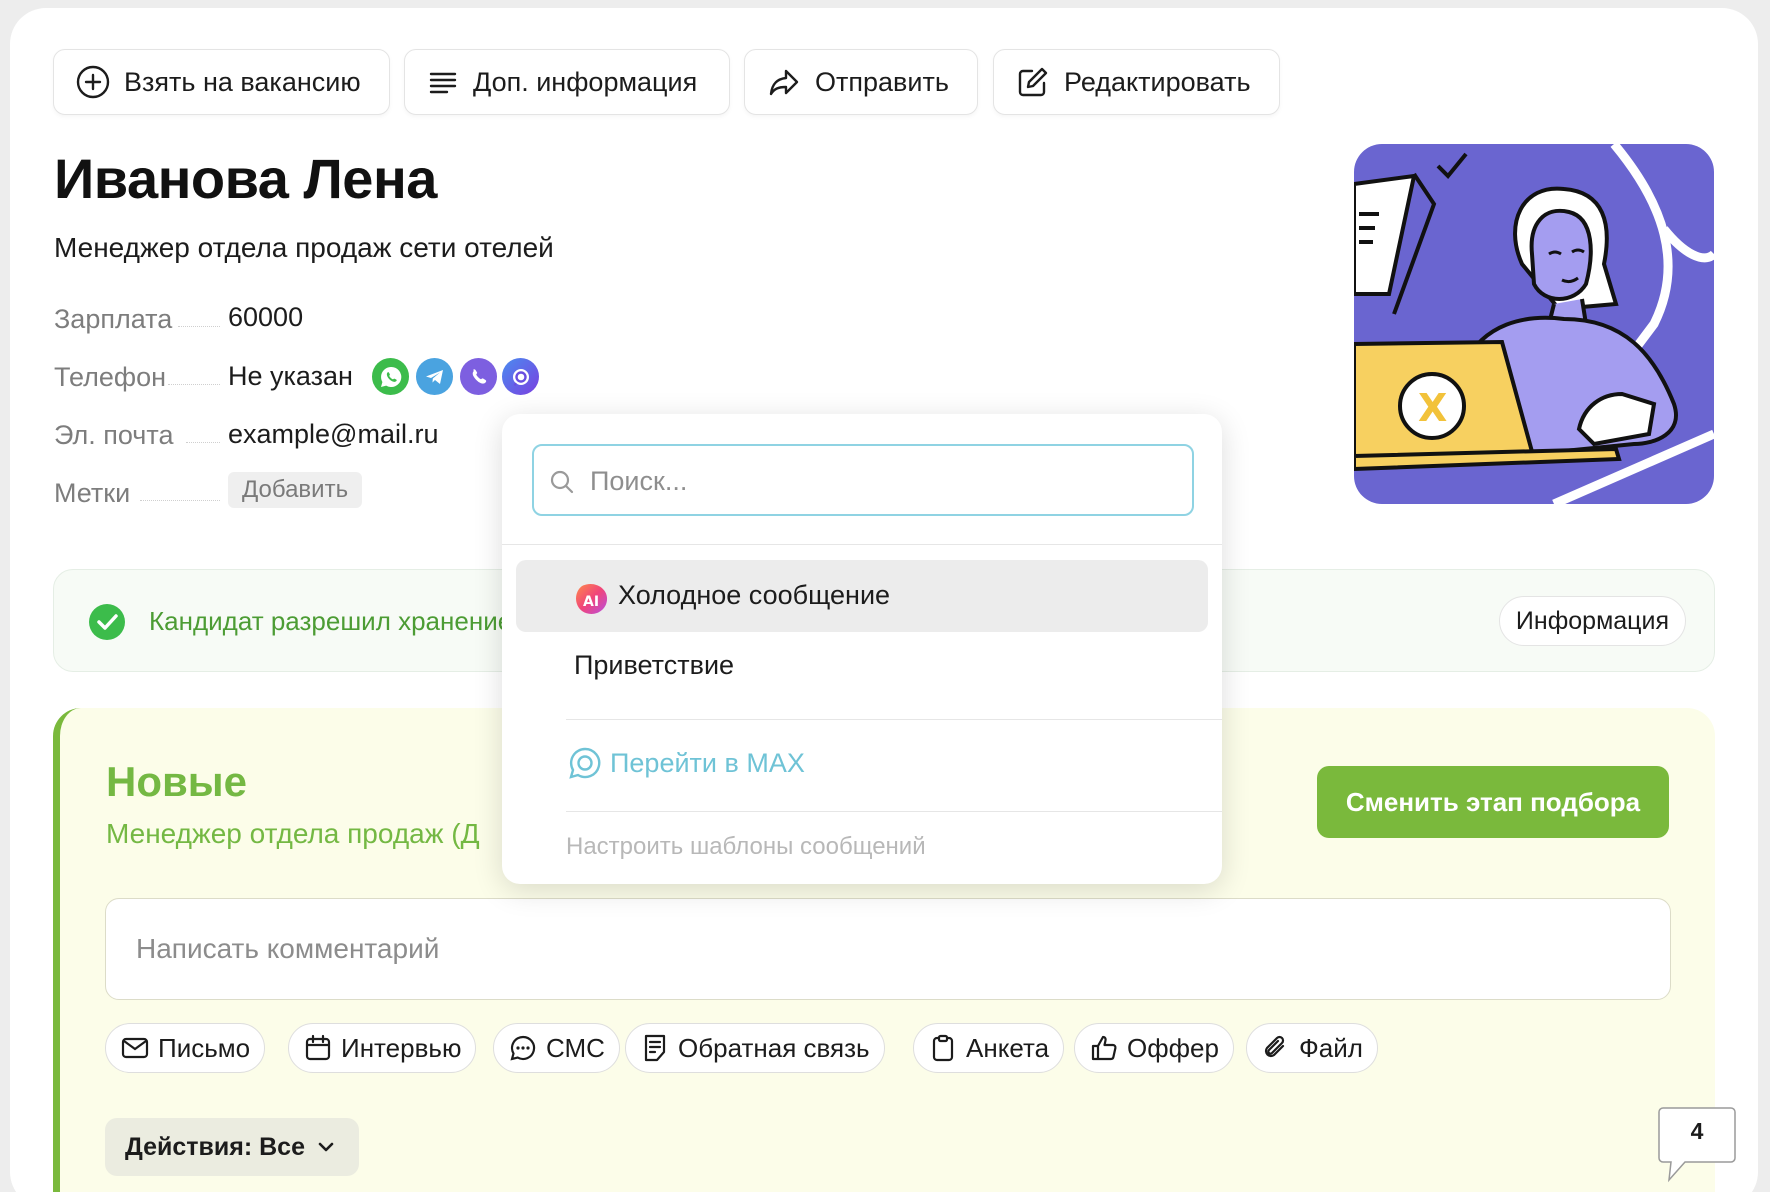 This screenshot has height=1192, width=1770. What do you see at coordinates (333, 434) in the screenshot?
I see `email-value: example@mail.ru` at bounding box center [333, 434].